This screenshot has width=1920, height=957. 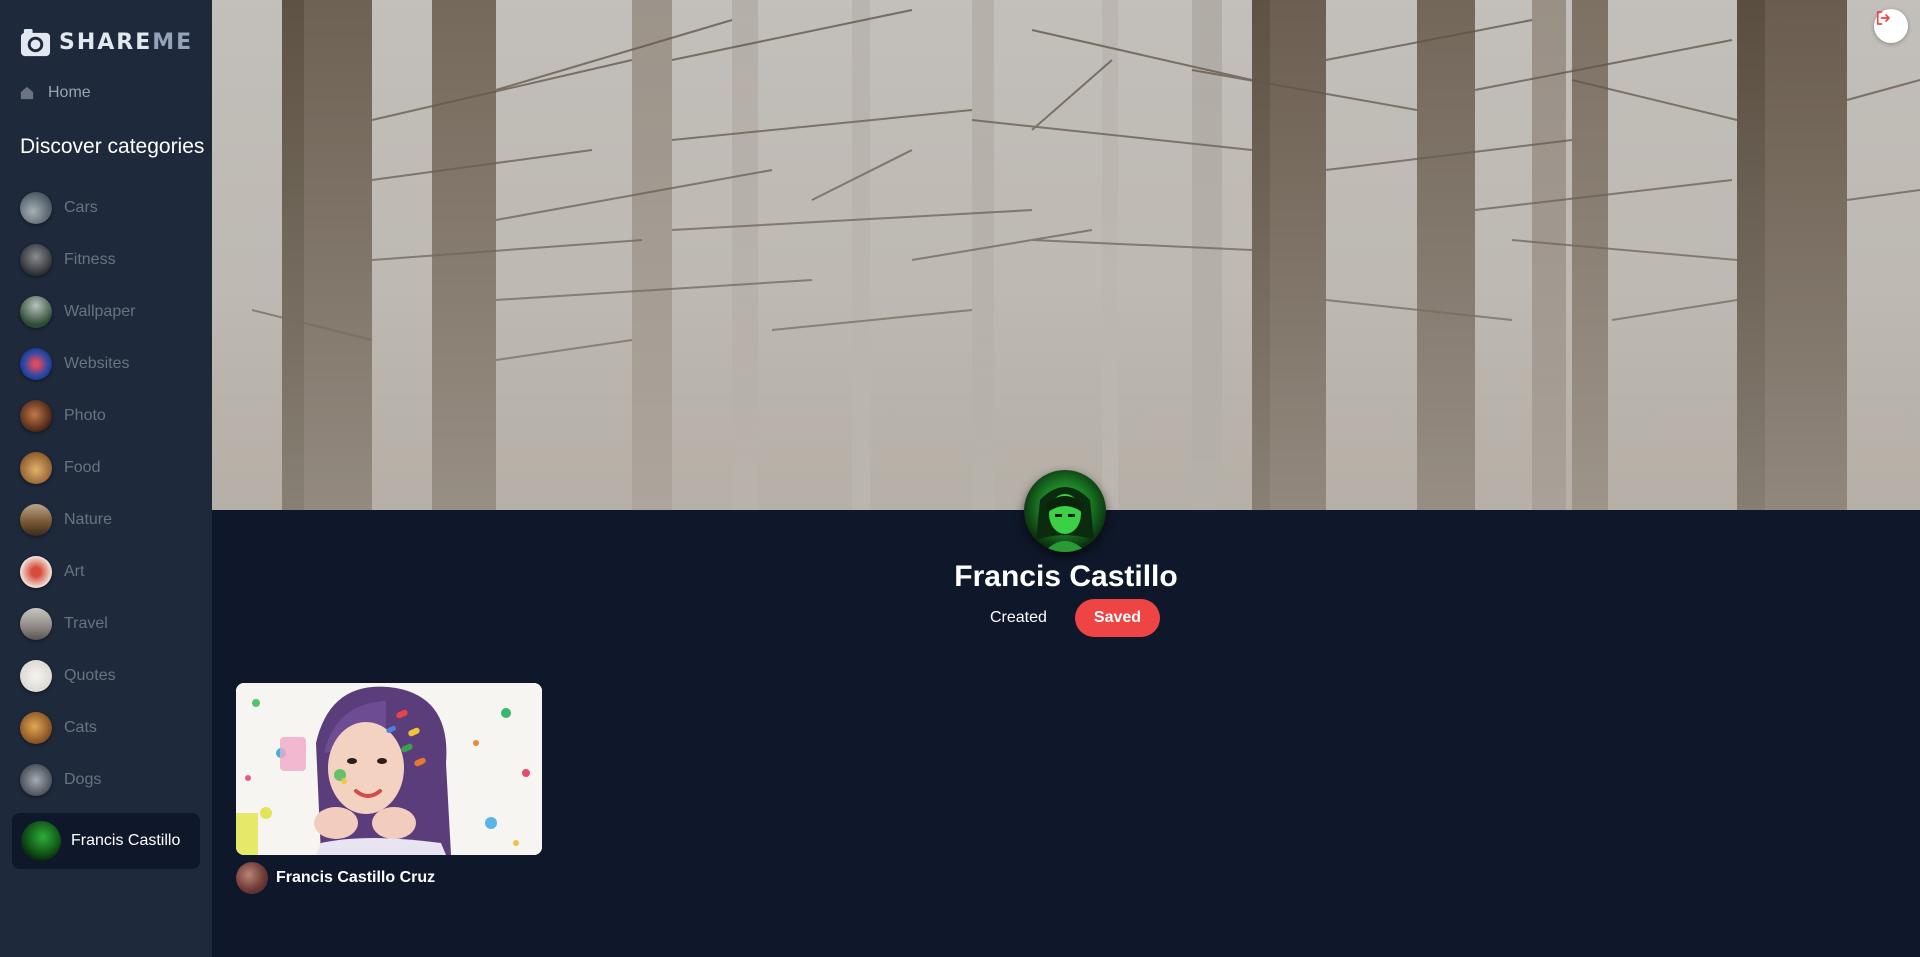 I want to click on category-item-cars: Cars, so click(x=77, y=208).